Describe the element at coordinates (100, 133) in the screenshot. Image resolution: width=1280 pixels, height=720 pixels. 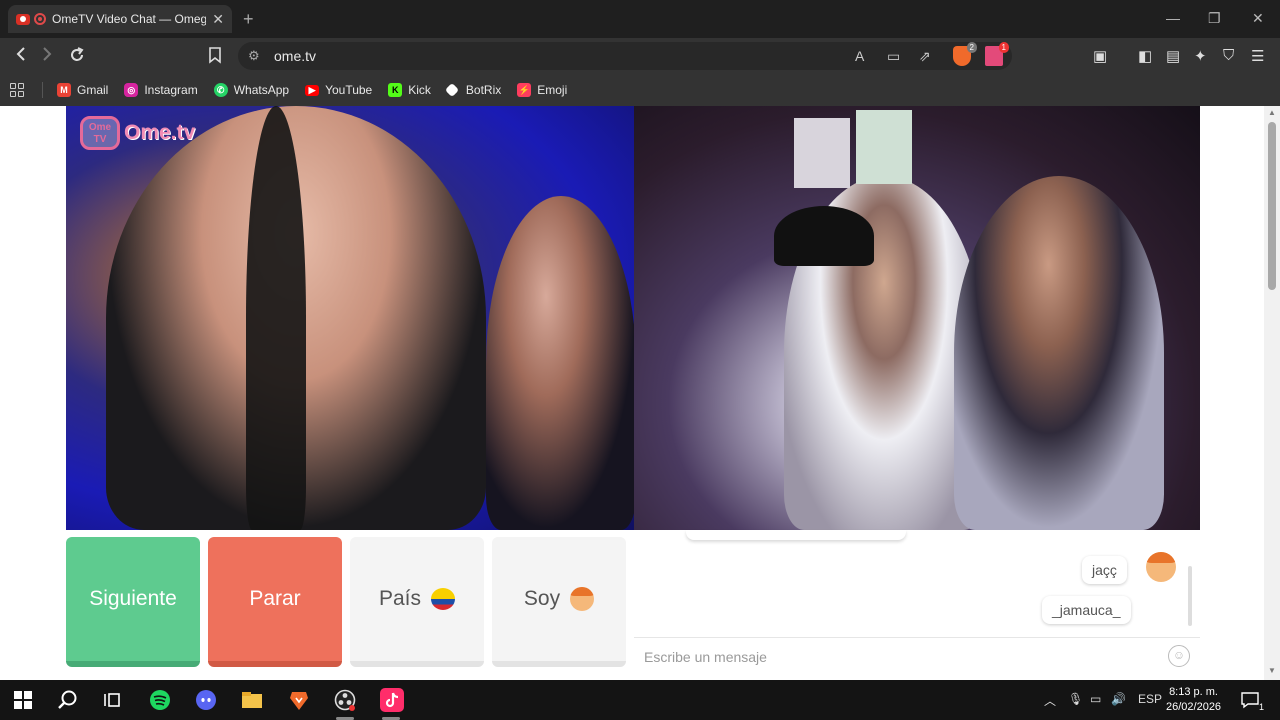
I see `logo-tv-icon: Ome TV` at that location.